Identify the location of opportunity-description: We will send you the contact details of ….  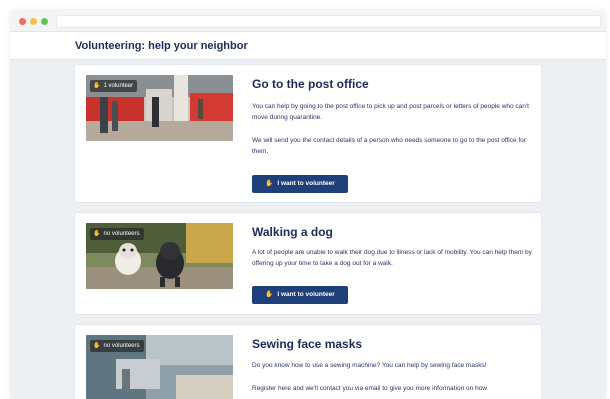
(389, 146).